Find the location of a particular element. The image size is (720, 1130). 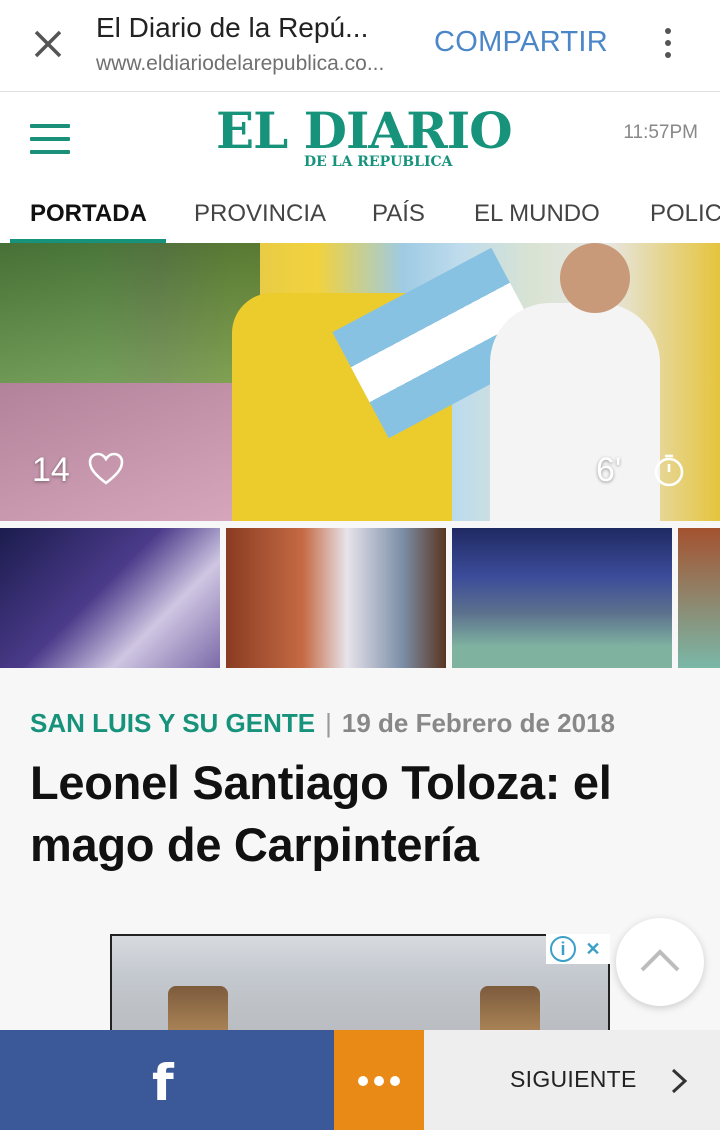

close-icon: ✕ is located at coordinates (593, 949).